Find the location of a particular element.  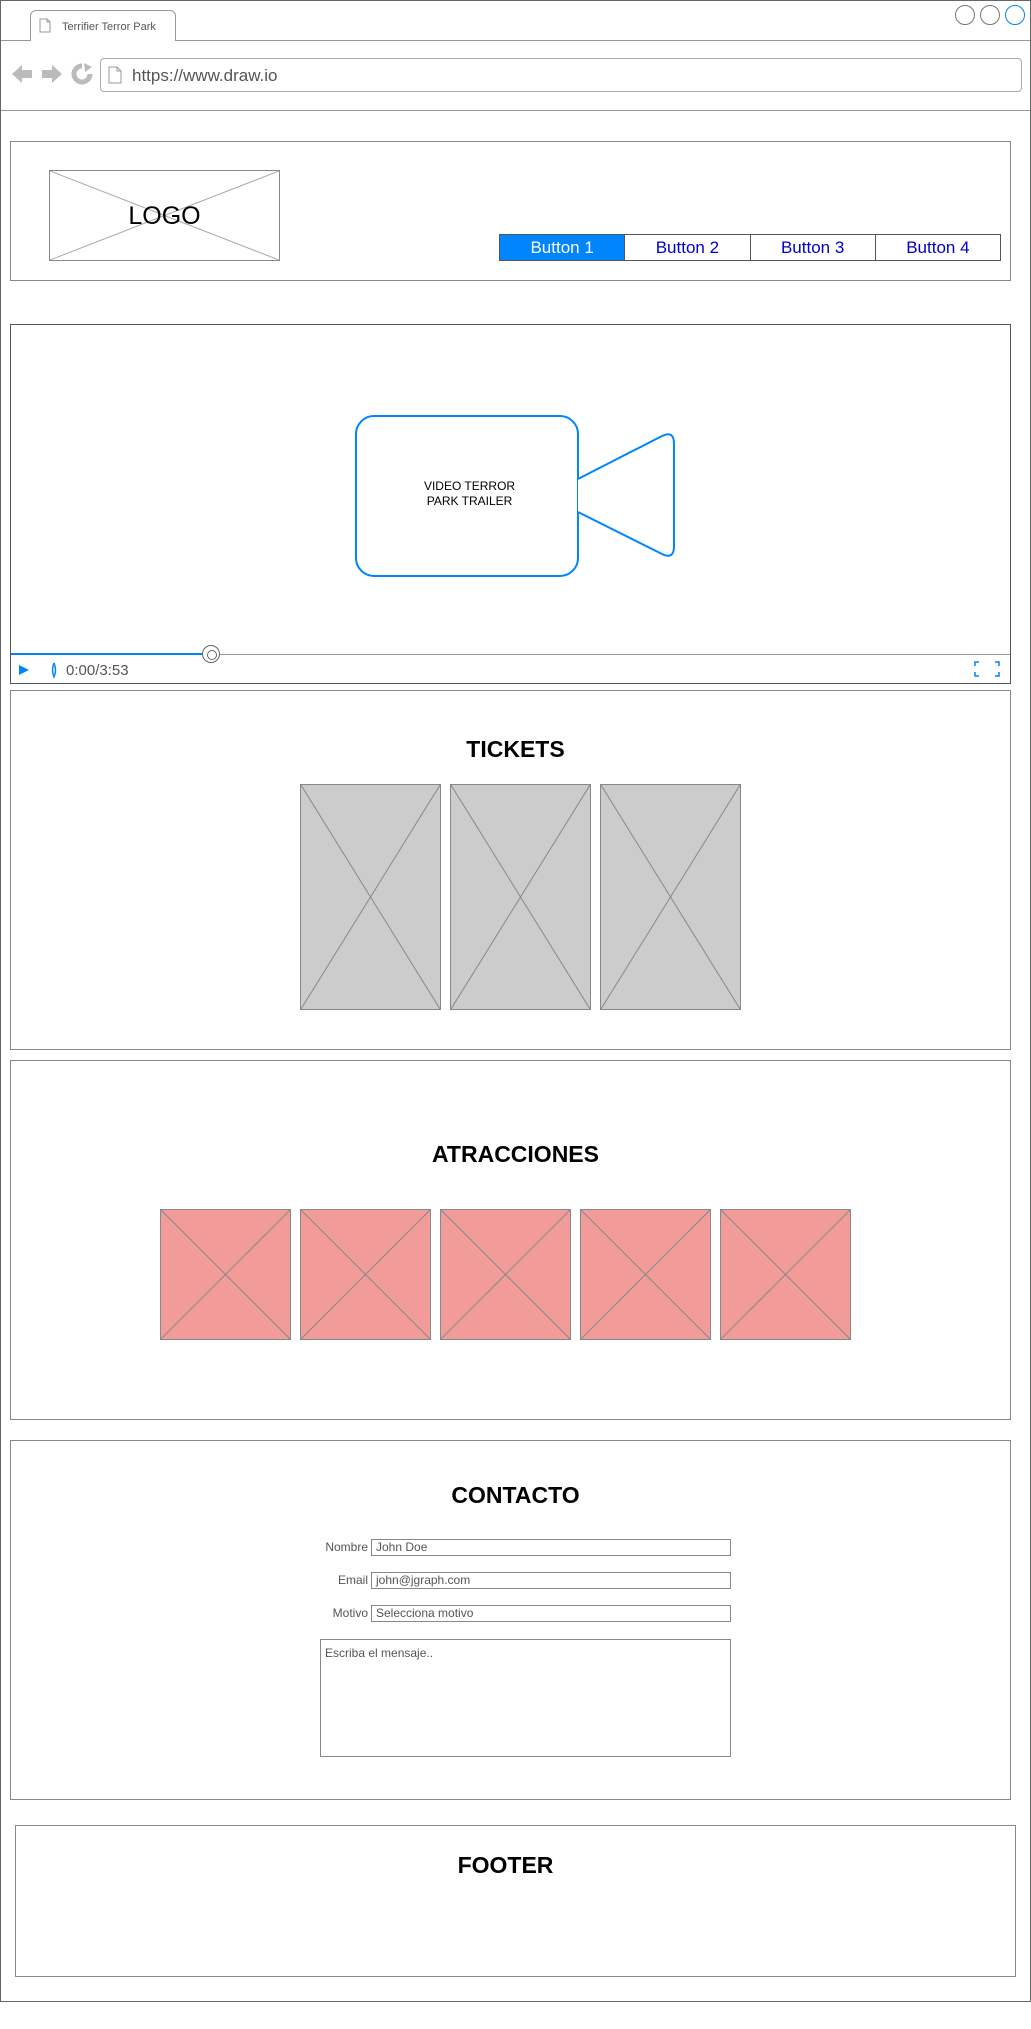

address-bar: https://www.draw.io is located at coordinates (561, 75).